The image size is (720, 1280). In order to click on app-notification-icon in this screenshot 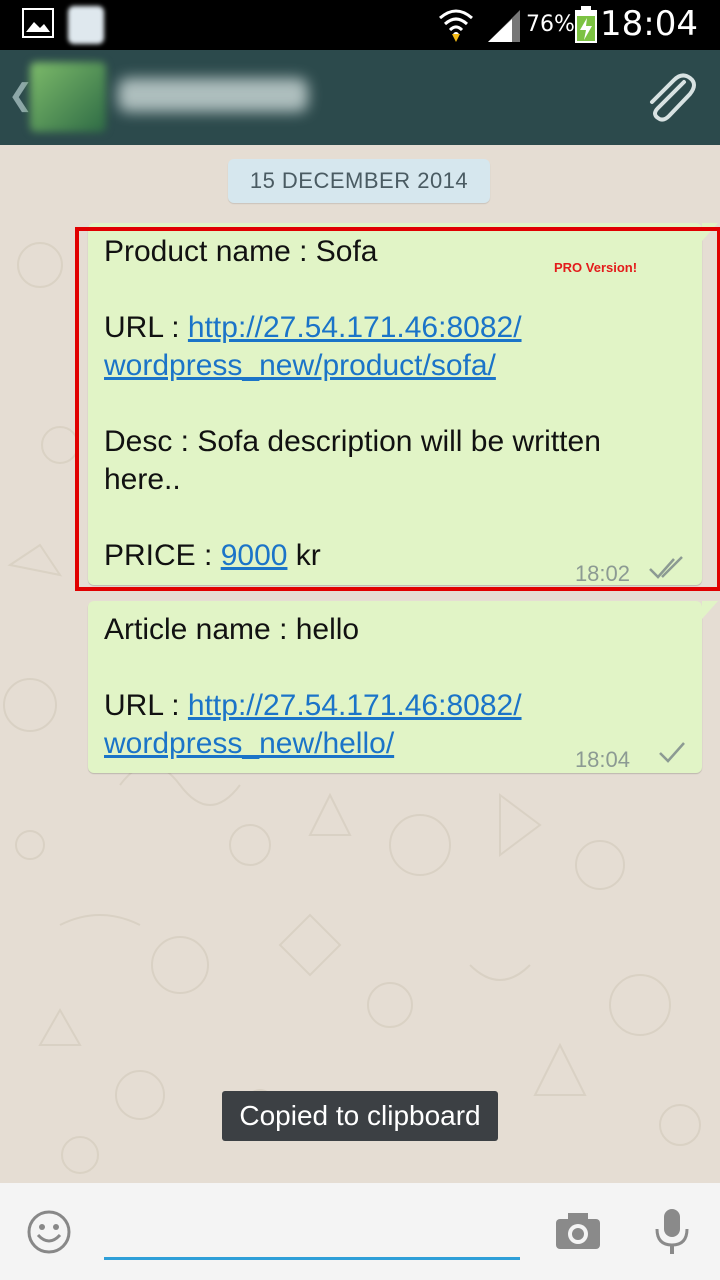, I will do `click(86, 25)`.